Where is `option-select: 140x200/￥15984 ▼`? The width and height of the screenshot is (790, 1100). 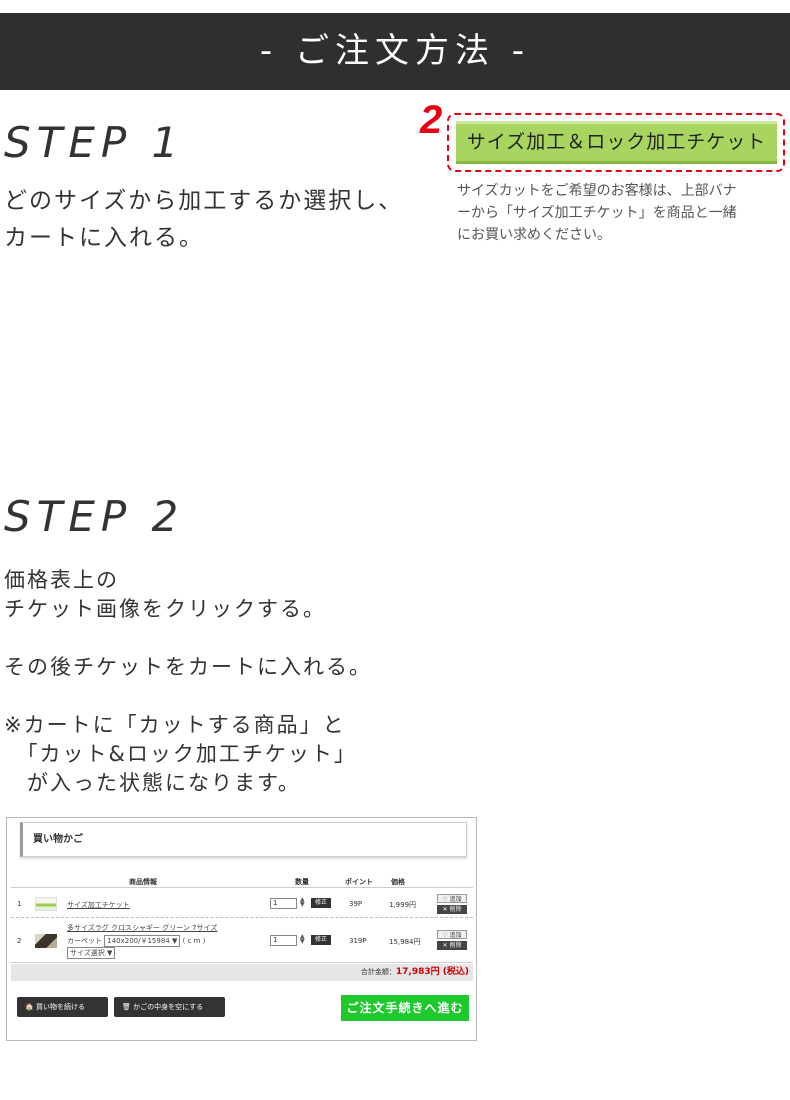 option-select: 140x200/￥15984 ▼ is located at coordinates (142, 941).